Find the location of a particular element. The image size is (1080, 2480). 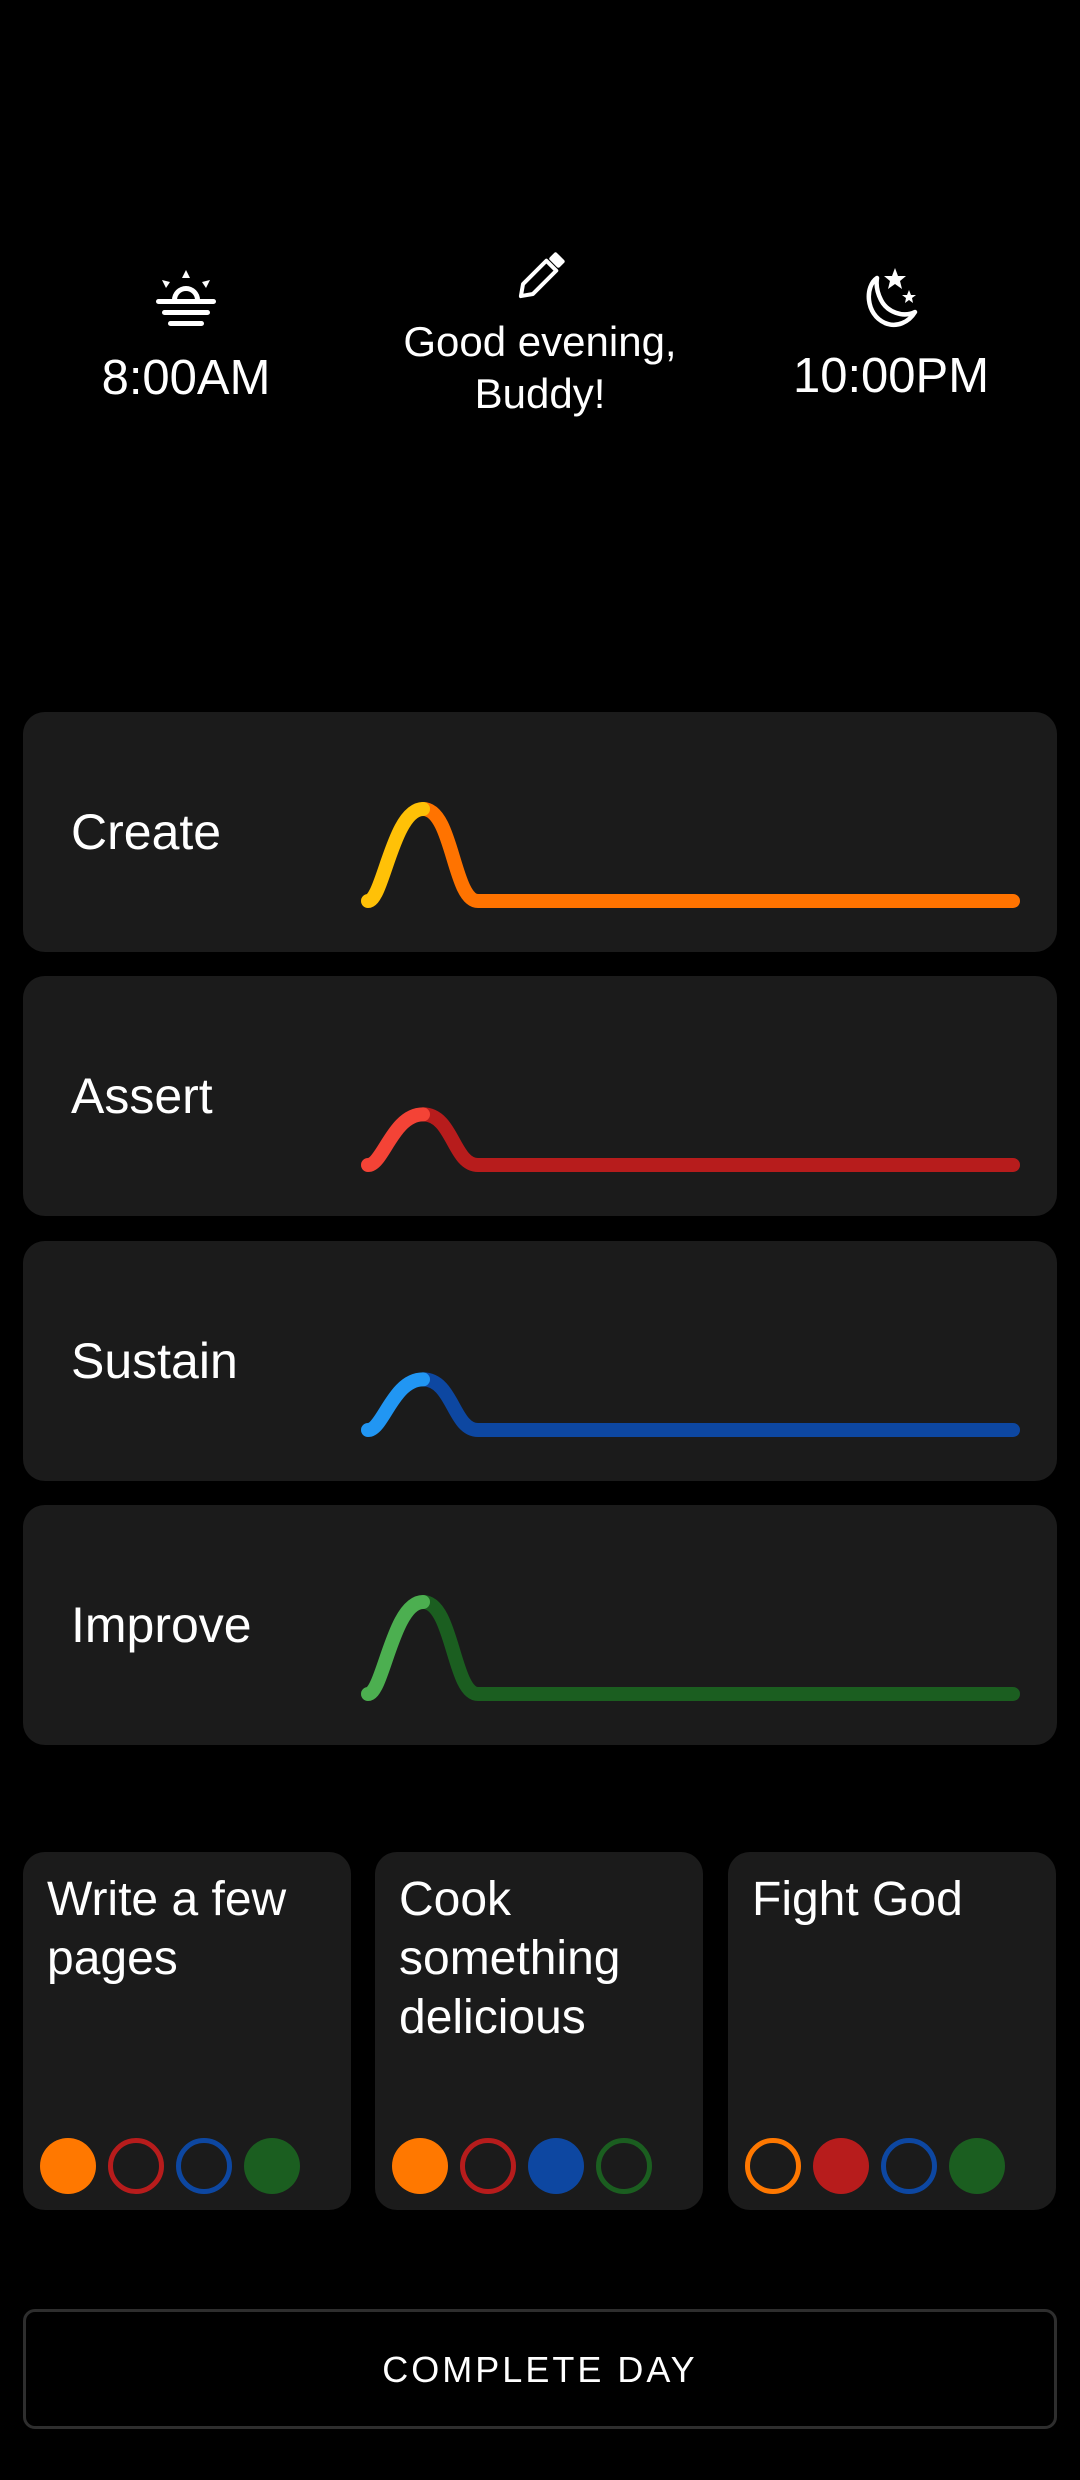

category-flag-create-off is located at coordinates (773, 2166).